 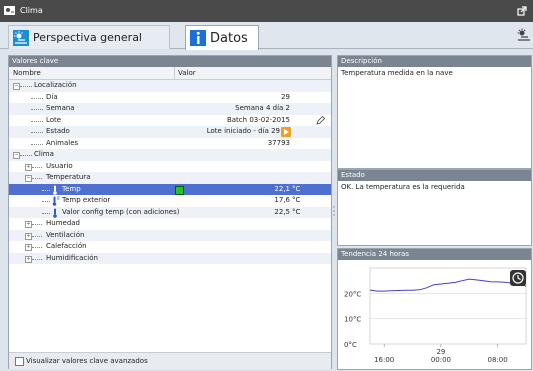 What do you see at coordinates (352, 294) in the screenshot?
I see `y-tick-label: 20°C` at bounding box center [352, 294].